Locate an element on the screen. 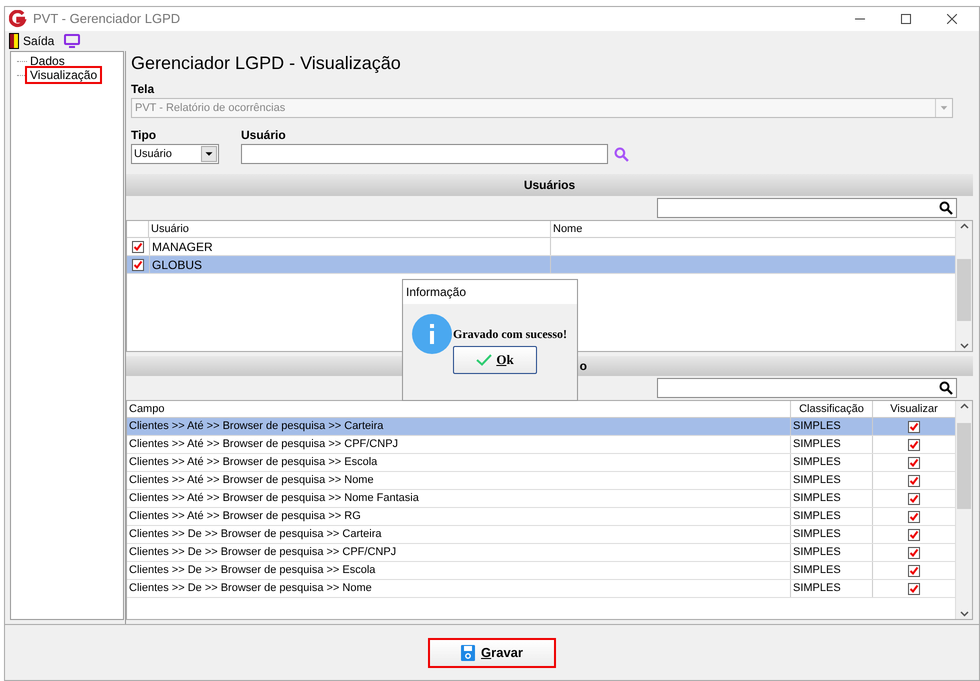 The image size is (980, 681). table-row: Clientes >> Até >> Browser de pesquisa >> Nome SIMPLES is located at coordinates (541, 481).